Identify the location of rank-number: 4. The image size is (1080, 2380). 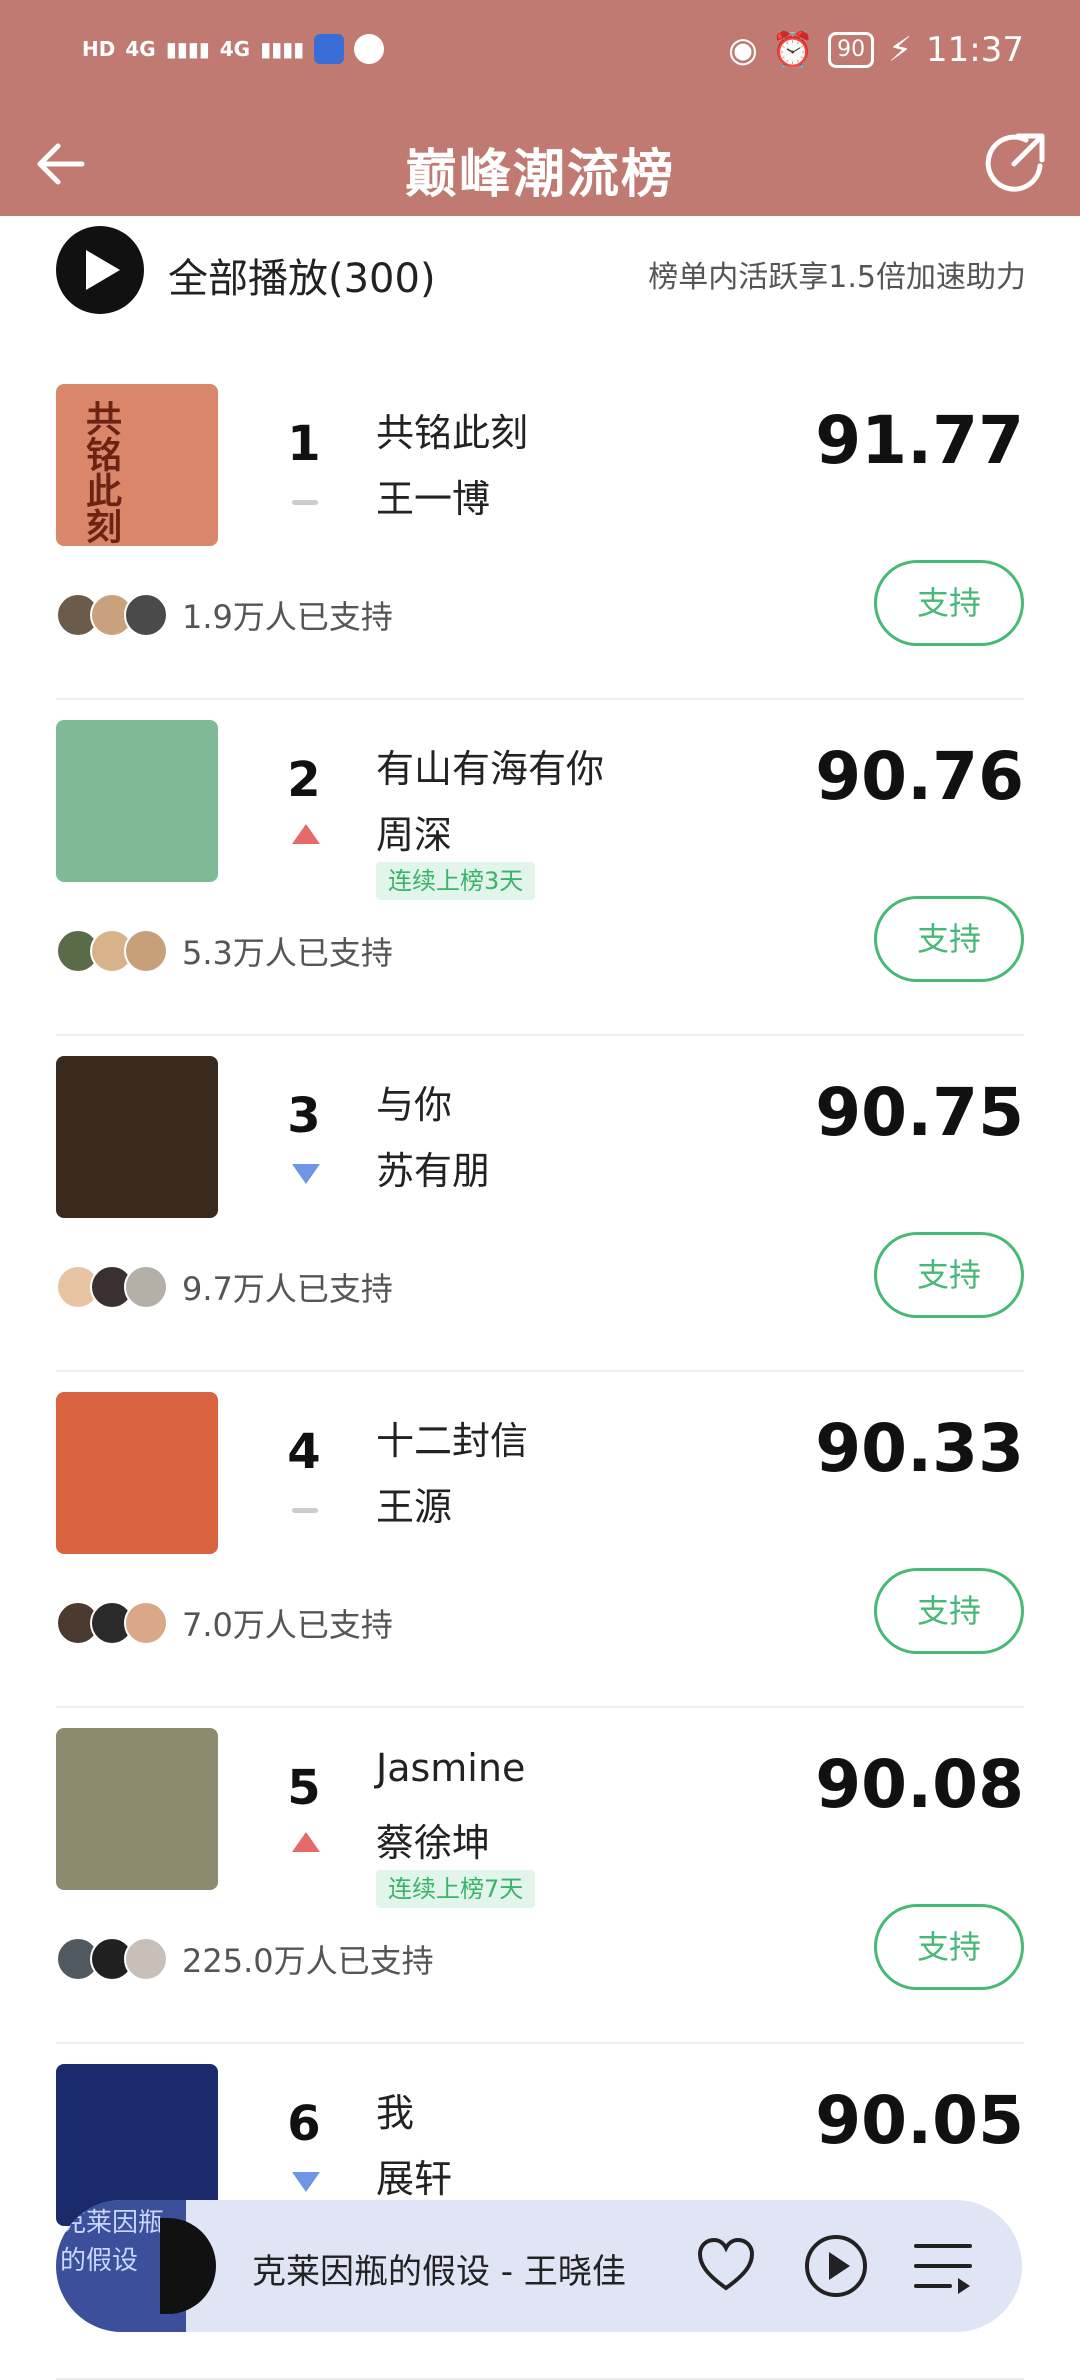
(304, 1452).